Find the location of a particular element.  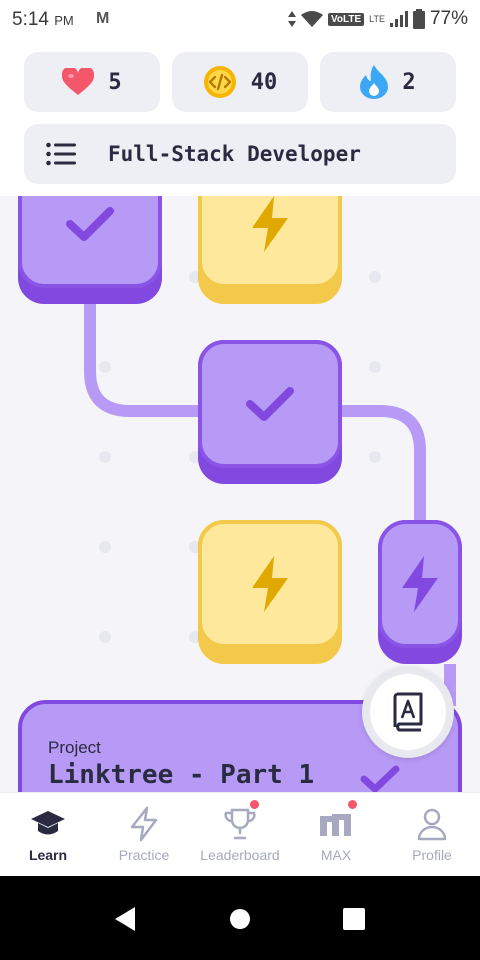

book-icon is located at coordinates (408, 712).